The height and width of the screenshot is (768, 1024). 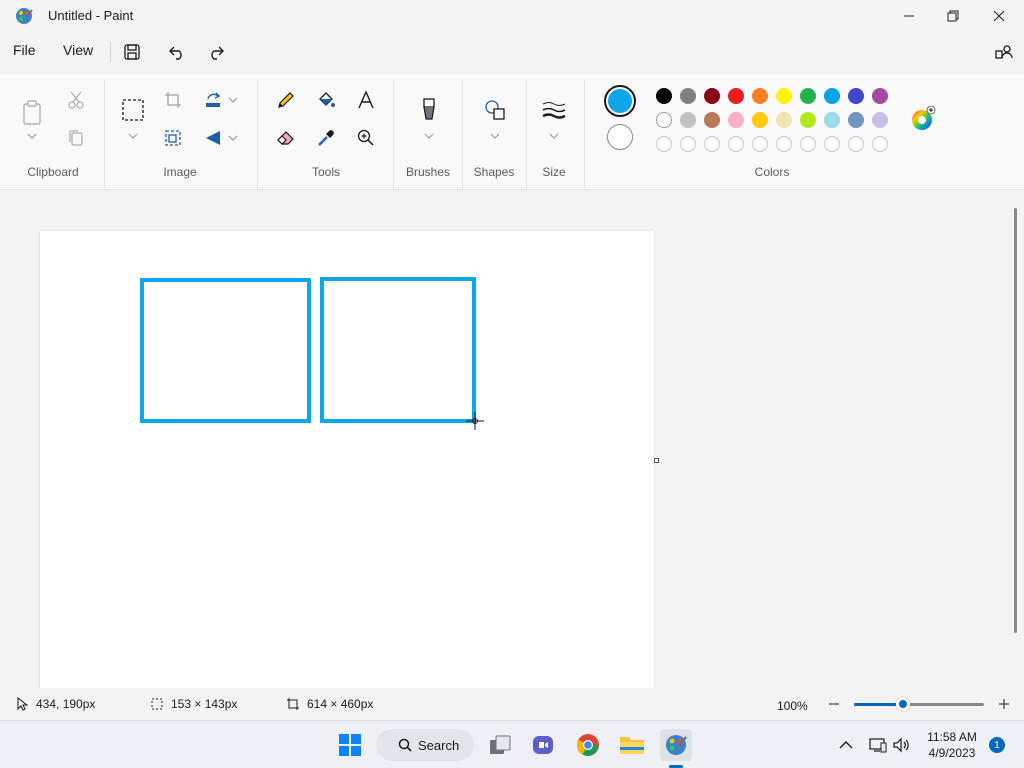 I want to click on selection-icon, so click(x=157, y=704).